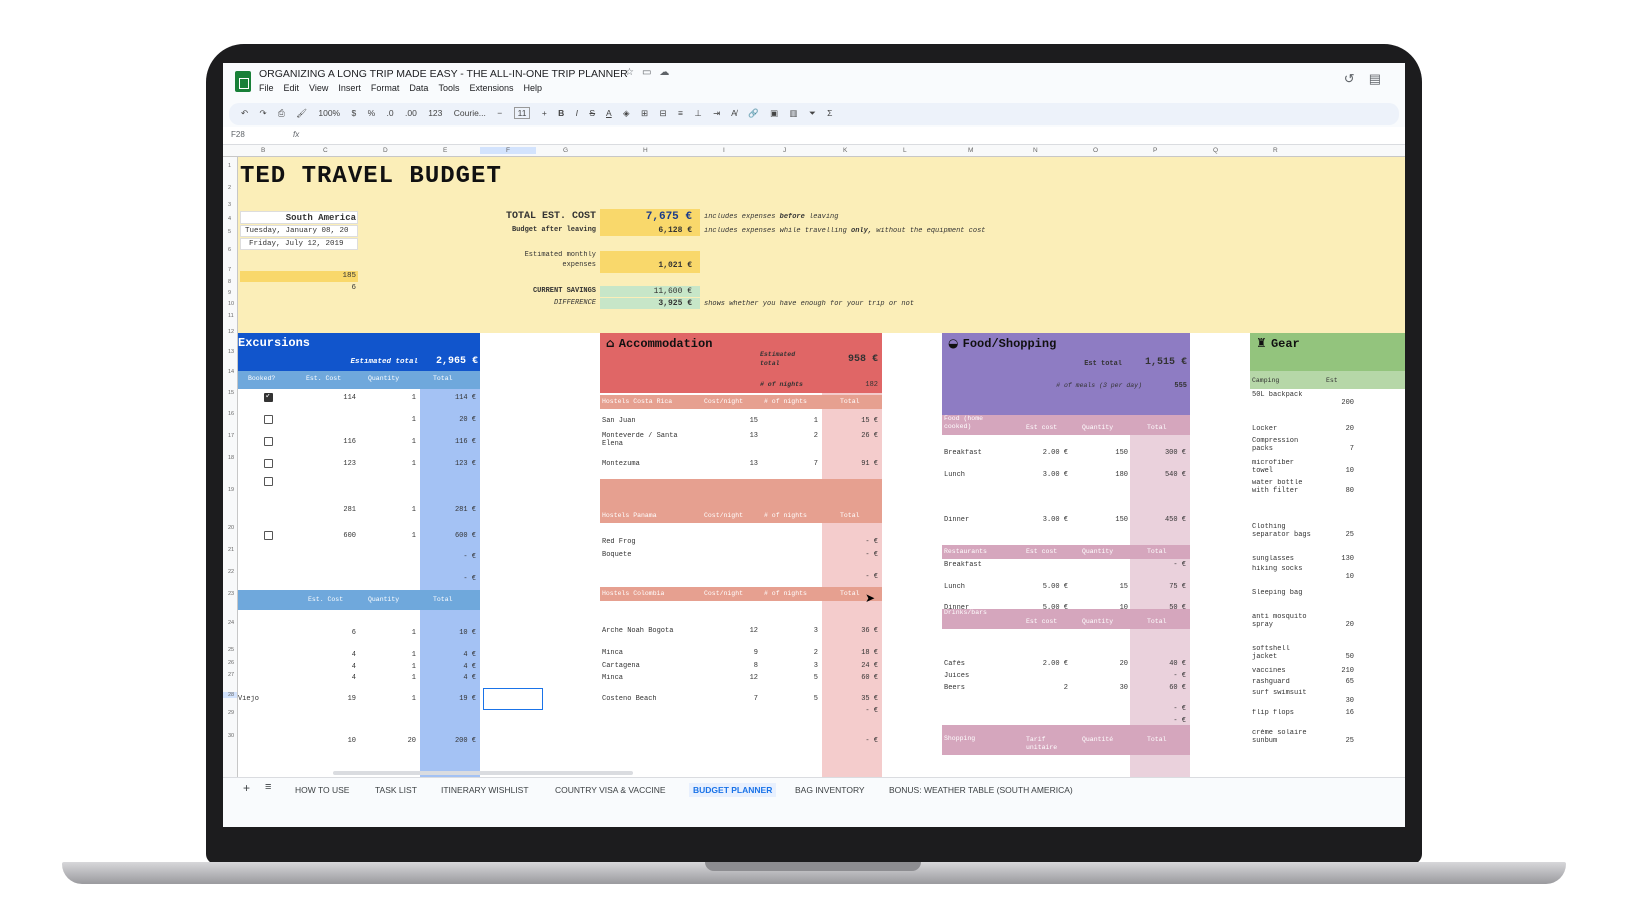 Image resolution: width=1640 pixels, height=924 pixels. I want to click on acc-name: Arche Noah Bogota, so click(651, 631).